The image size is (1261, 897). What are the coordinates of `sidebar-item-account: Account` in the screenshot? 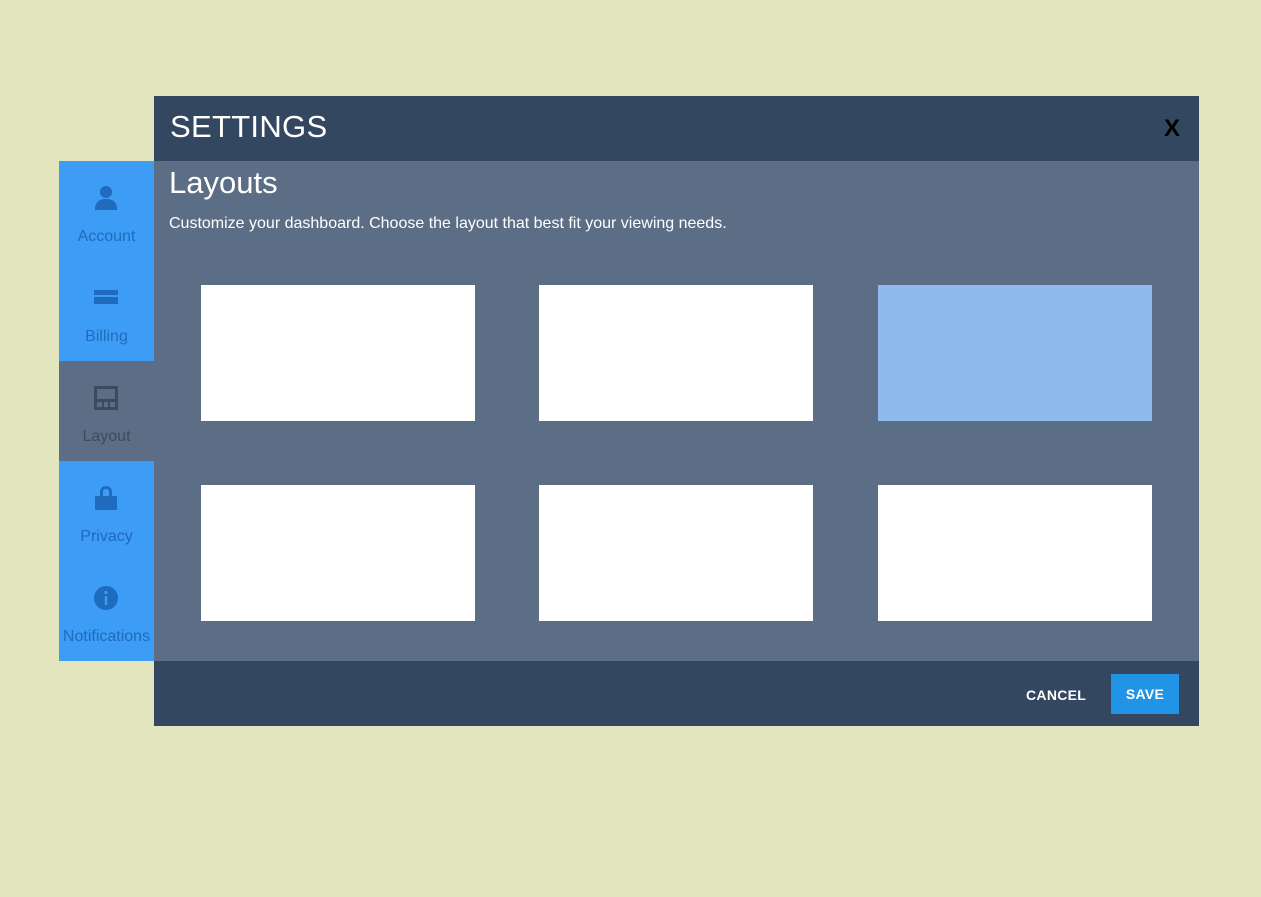 It's located at (106, 211).